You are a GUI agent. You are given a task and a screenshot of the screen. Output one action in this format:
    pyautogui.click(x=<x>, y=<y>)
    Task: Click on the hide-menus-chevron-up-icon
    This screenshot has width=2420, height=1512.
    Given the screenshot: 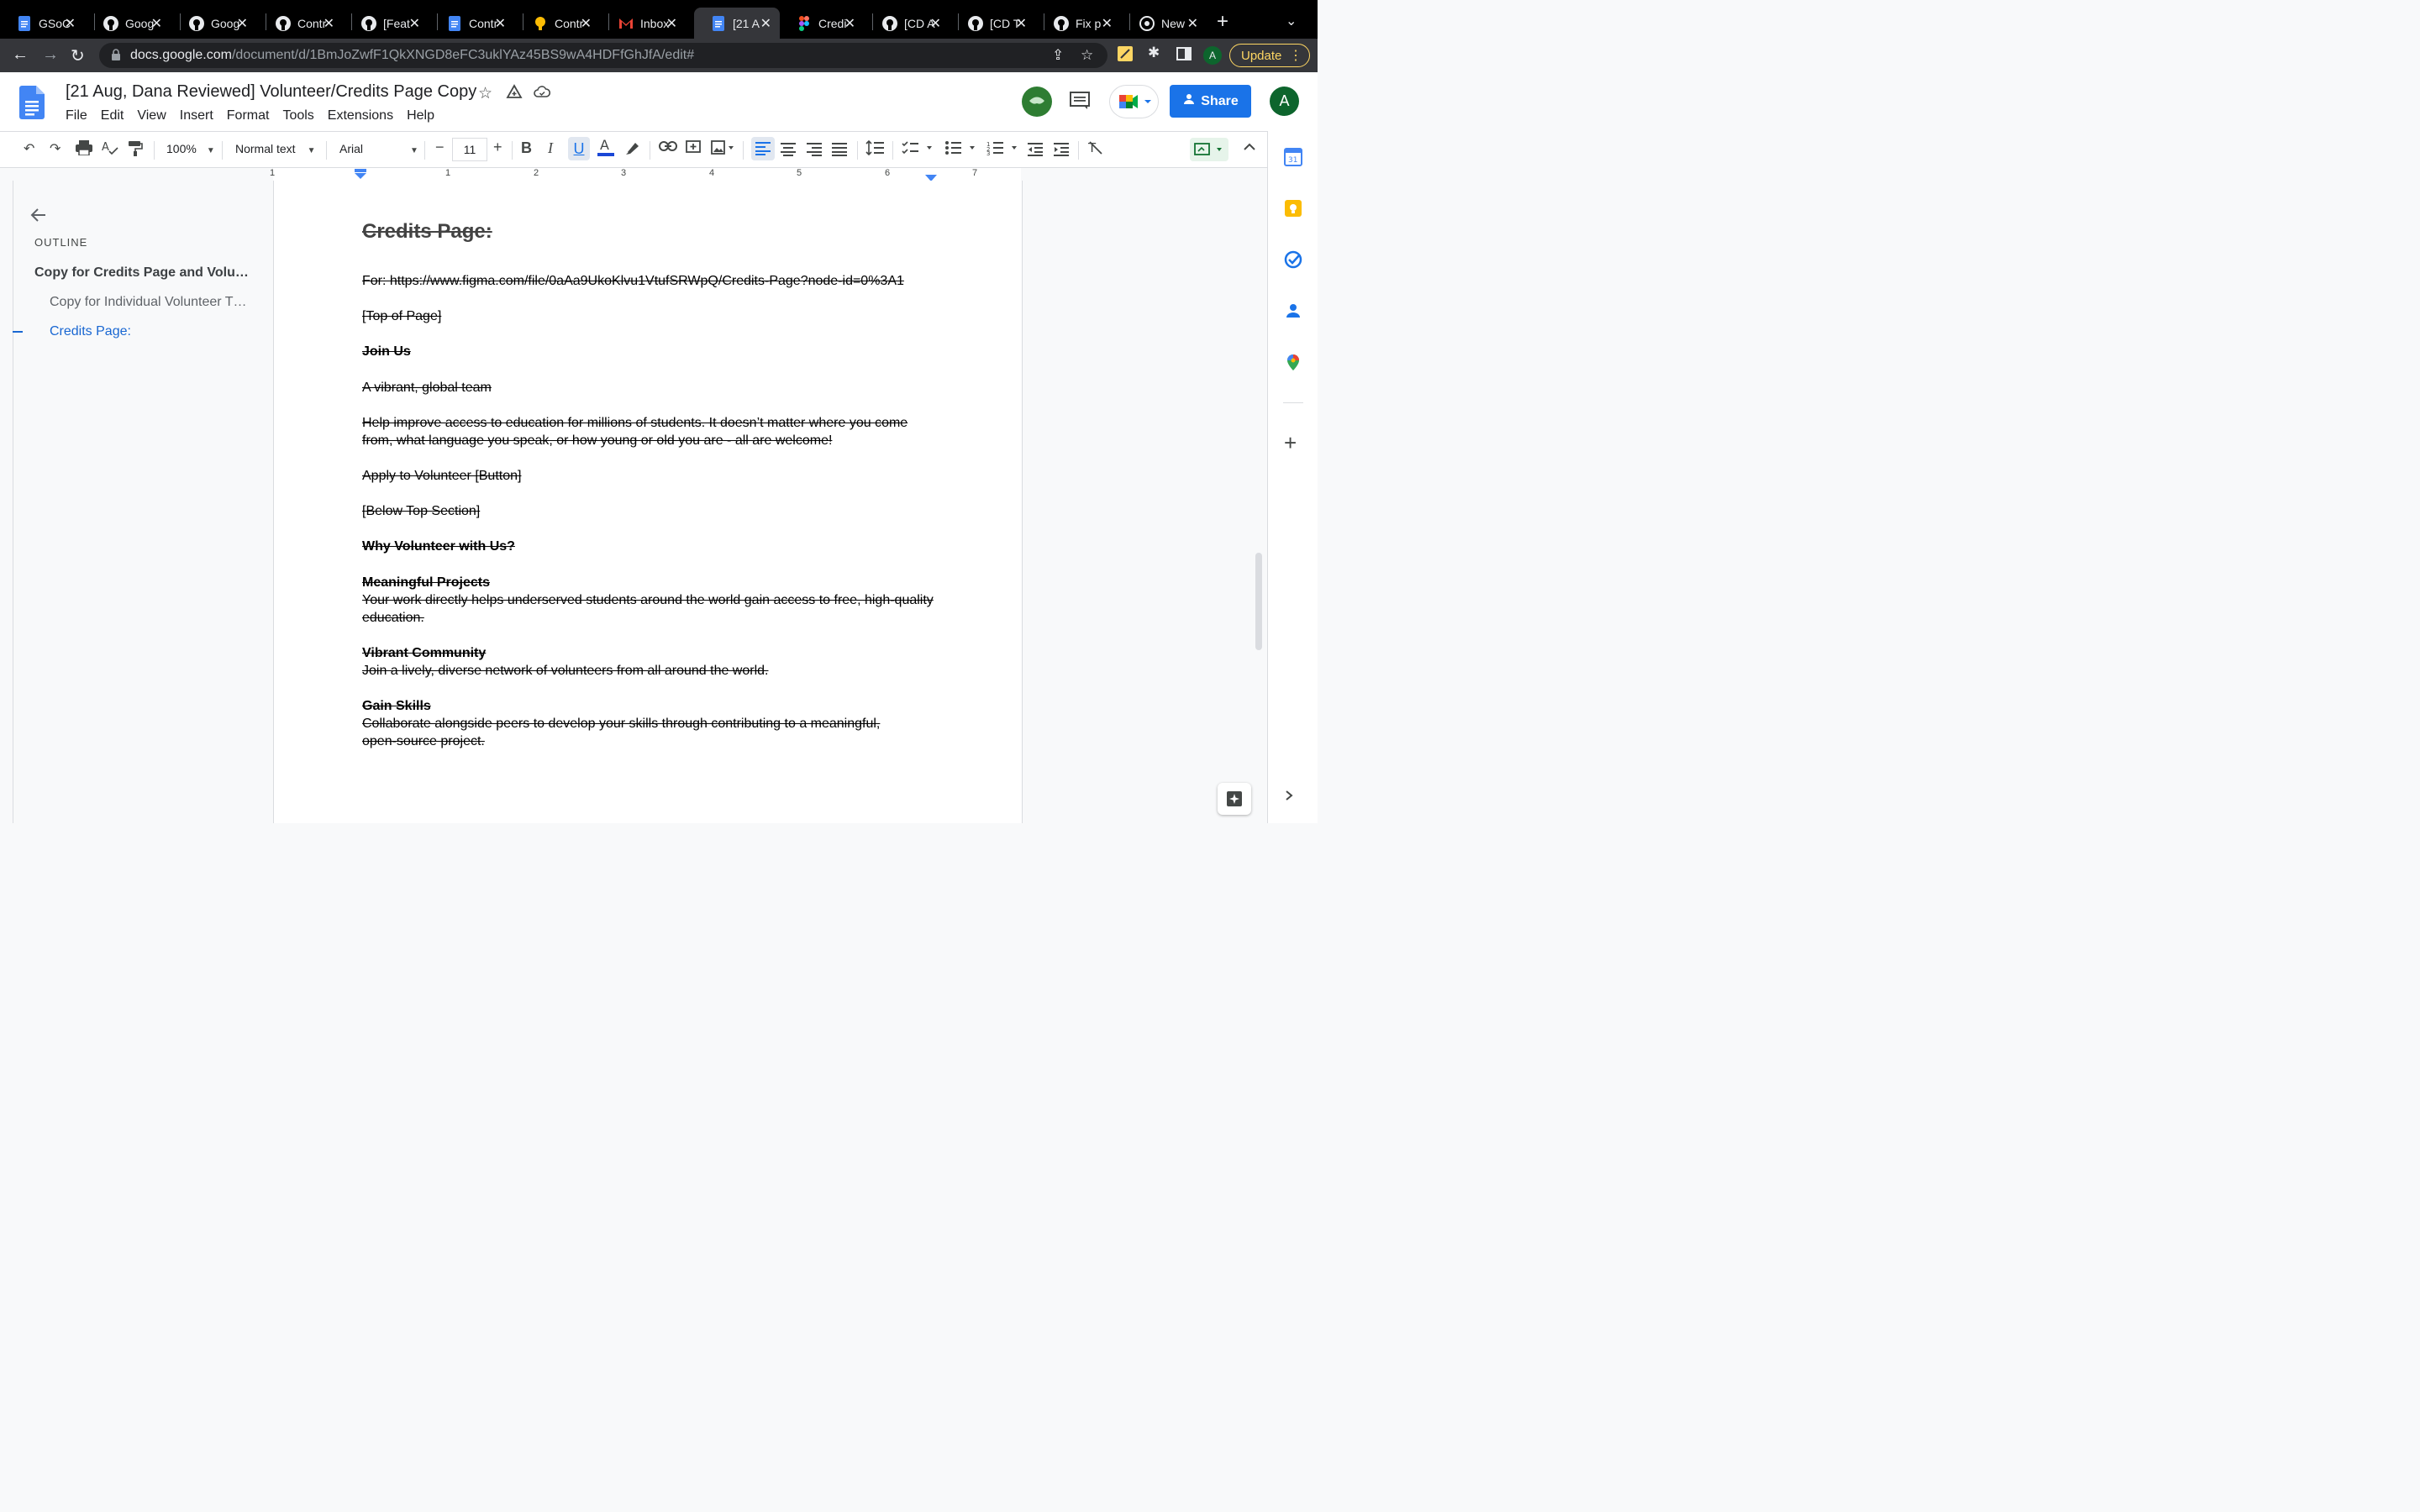 What is the action you would take?
    pyautogui.click(x=1249, y=147)
    